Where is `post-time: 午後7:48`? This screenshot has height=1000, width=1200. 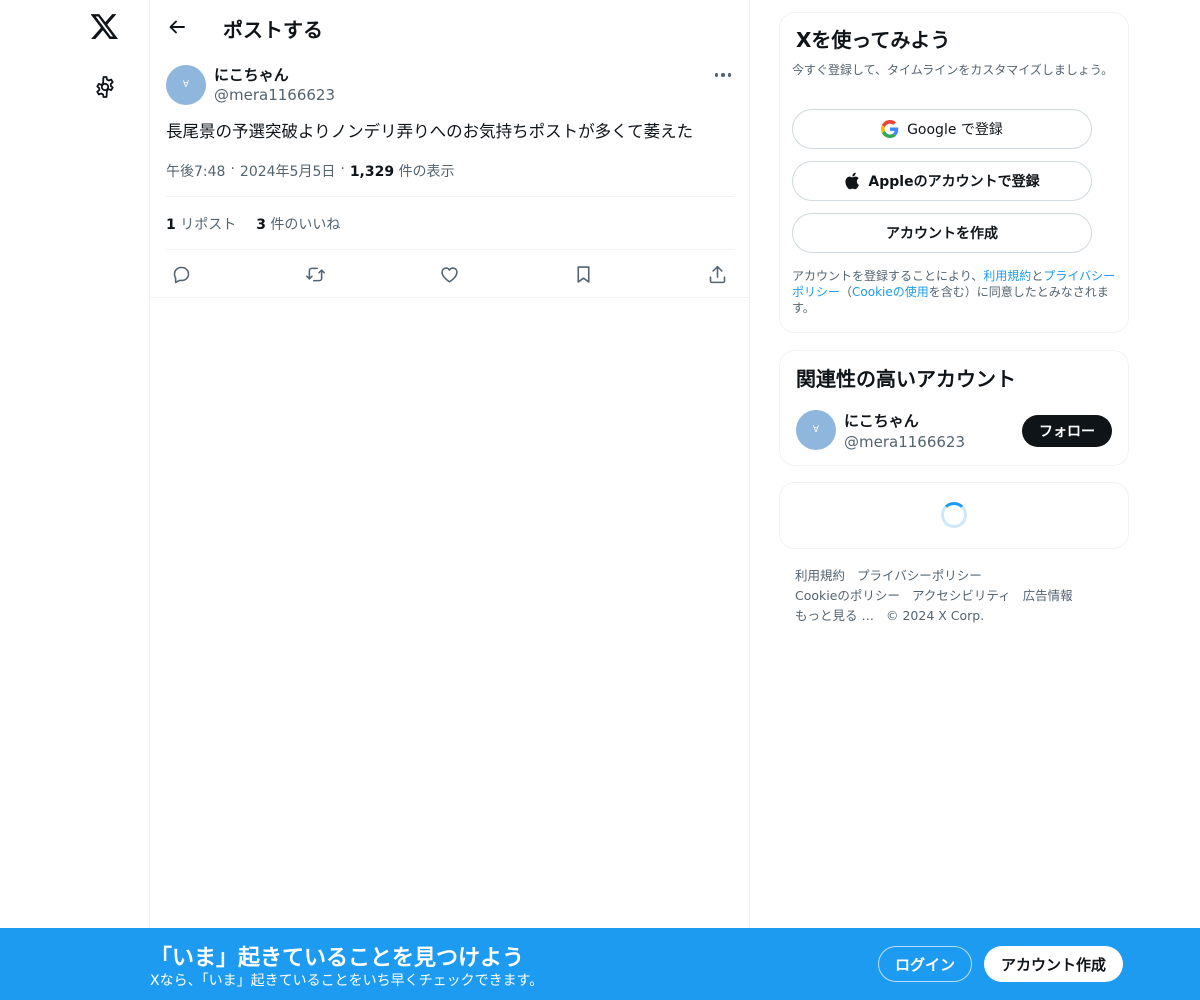
post-time: 午後7:48 is located at coordinates (195, 171).